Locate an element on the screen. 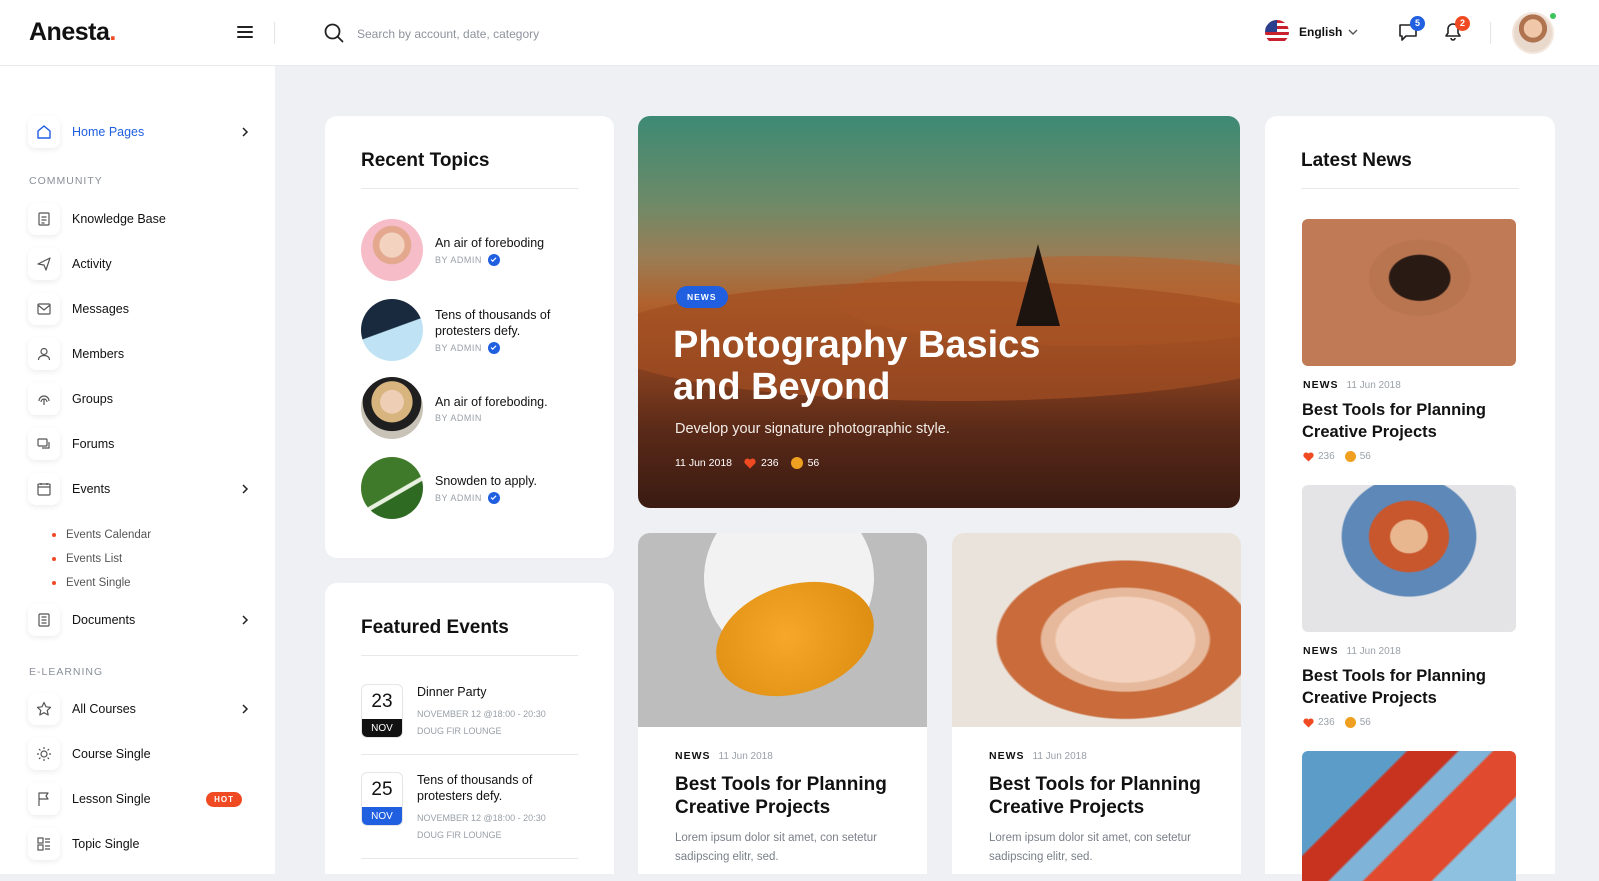  topic-item: An air of foreboding. BY ADMIN is located at coordinates (468, 408).